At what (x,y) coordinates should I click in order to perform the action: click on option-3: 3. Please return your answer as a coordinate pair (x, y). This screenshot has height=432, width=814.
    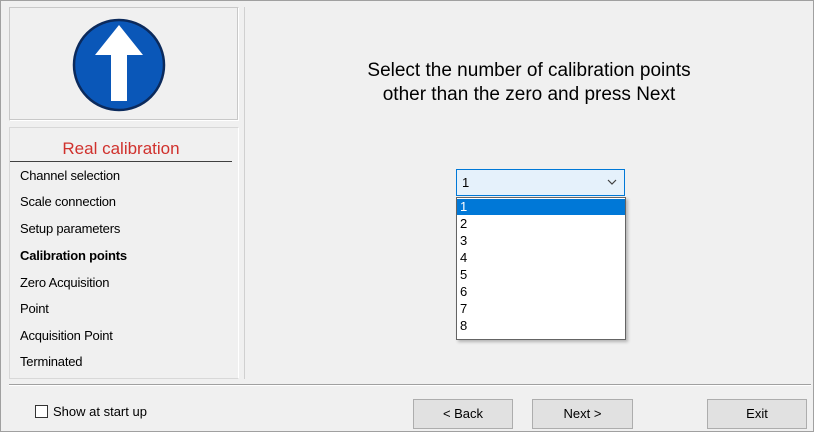
    Looking at the image, I should click on (541, 241).